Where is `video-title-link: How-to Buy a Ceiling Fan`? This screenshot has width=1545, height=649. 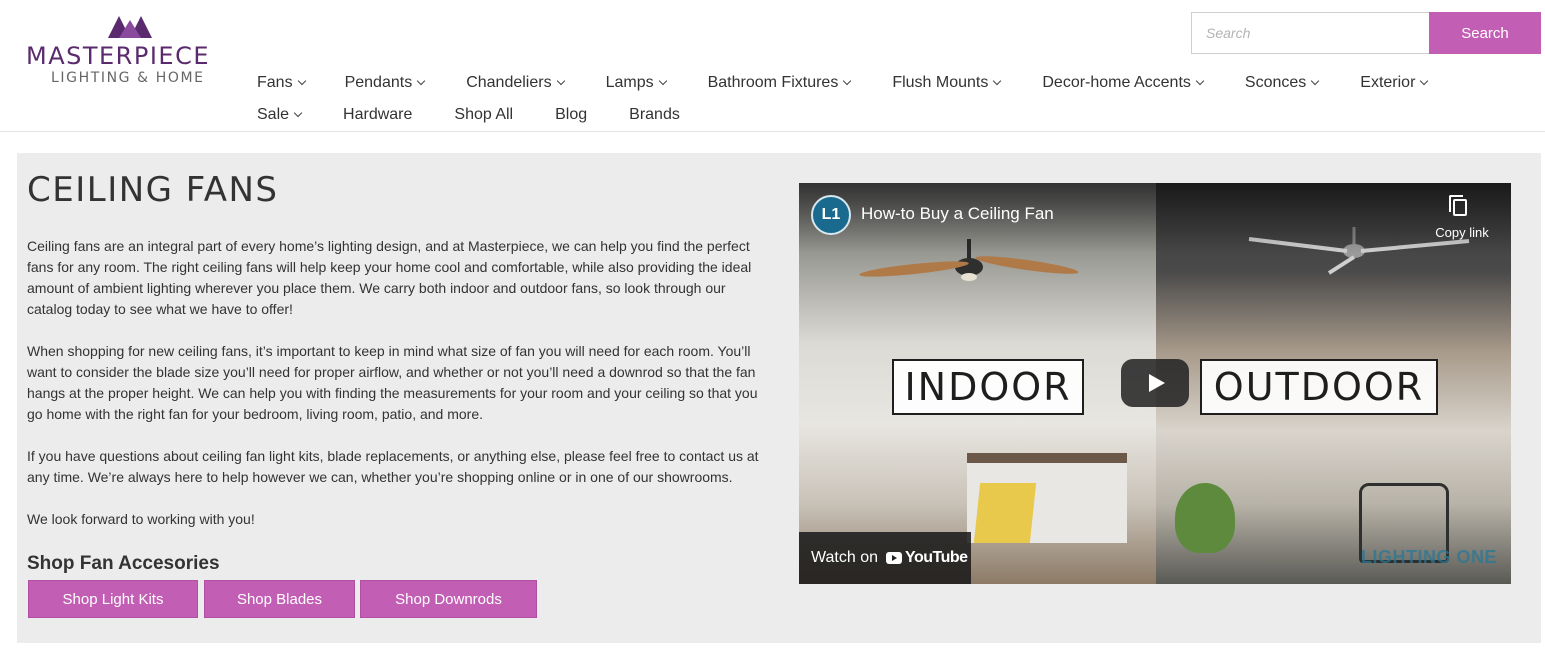
video-title-link: How-to Buy a Ceiling Fan is located at coordinates (957, 214).